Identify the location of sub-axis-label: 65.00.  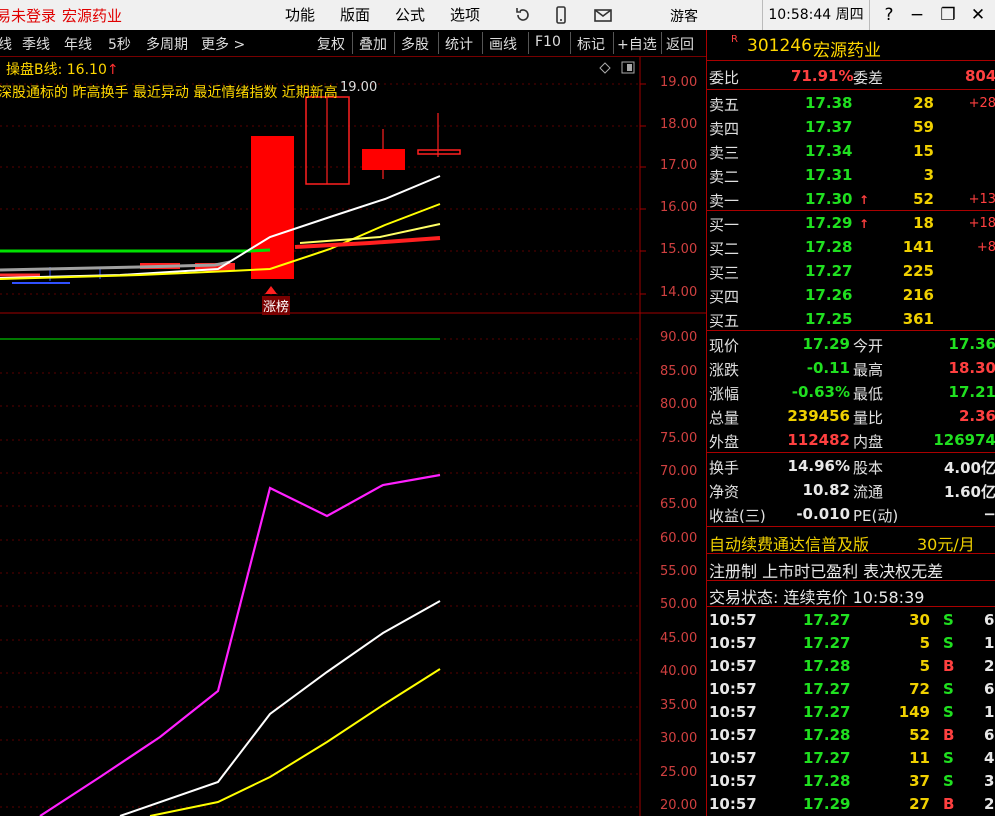
(679, 504).